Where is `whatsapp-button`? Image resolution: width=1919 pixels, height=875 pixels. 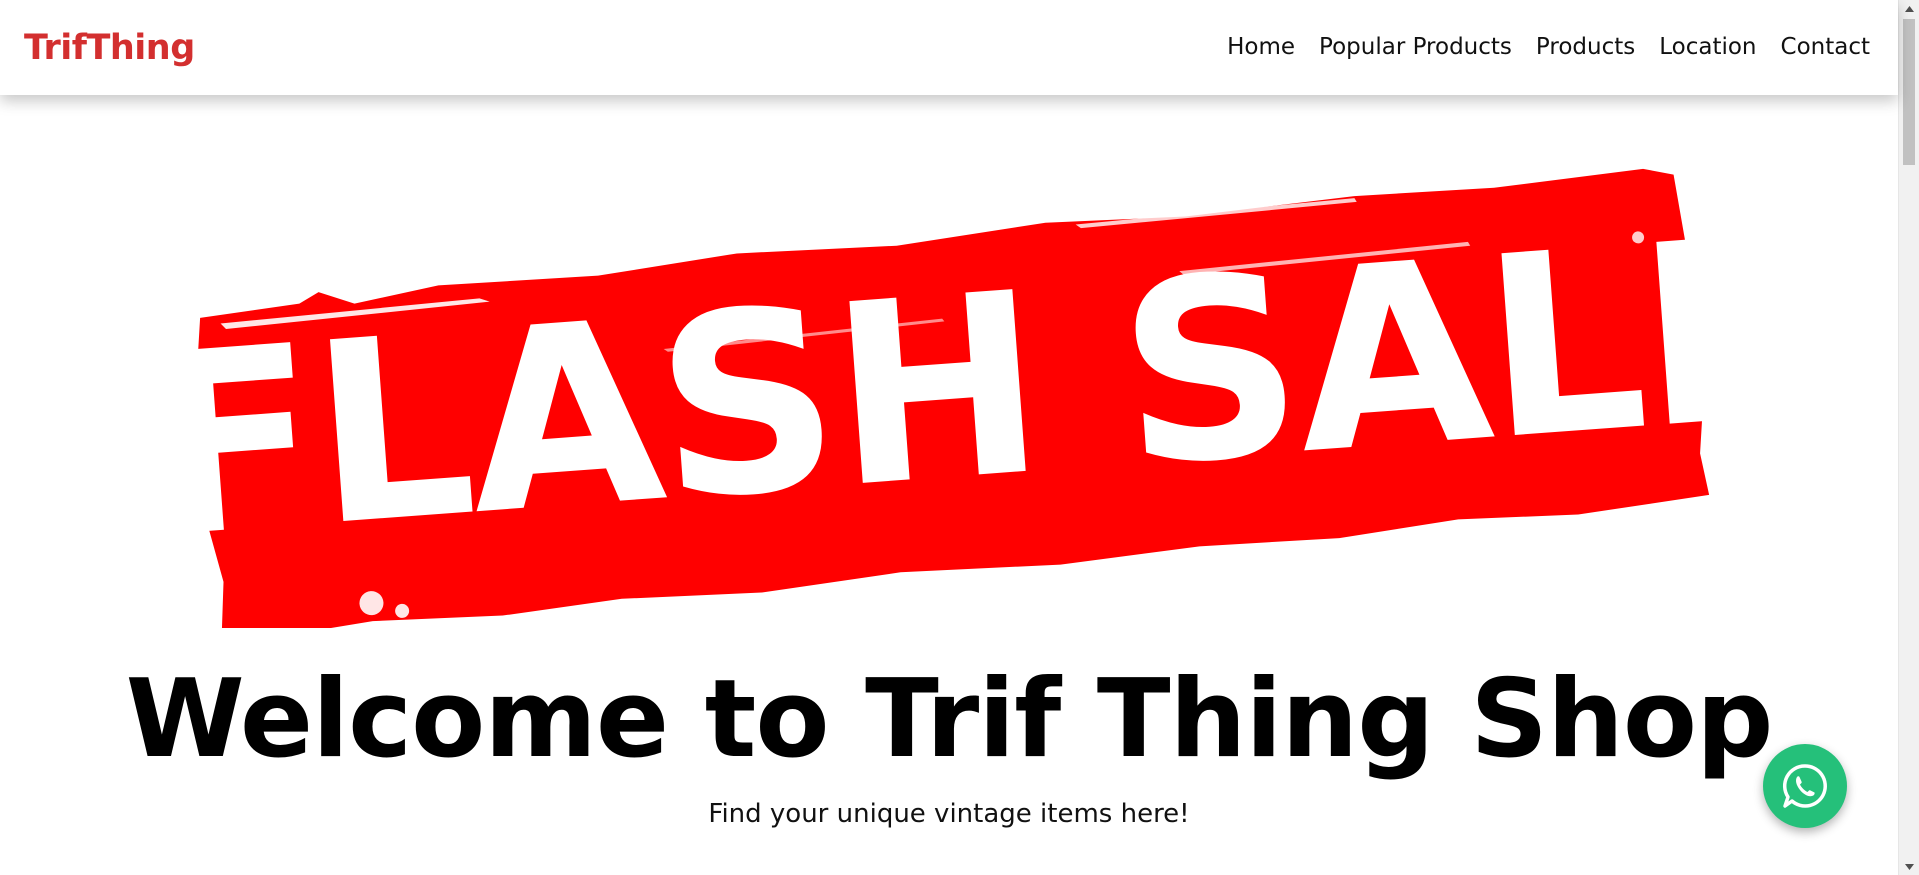
whatsapp-button is located at coordinates (1805, 786).